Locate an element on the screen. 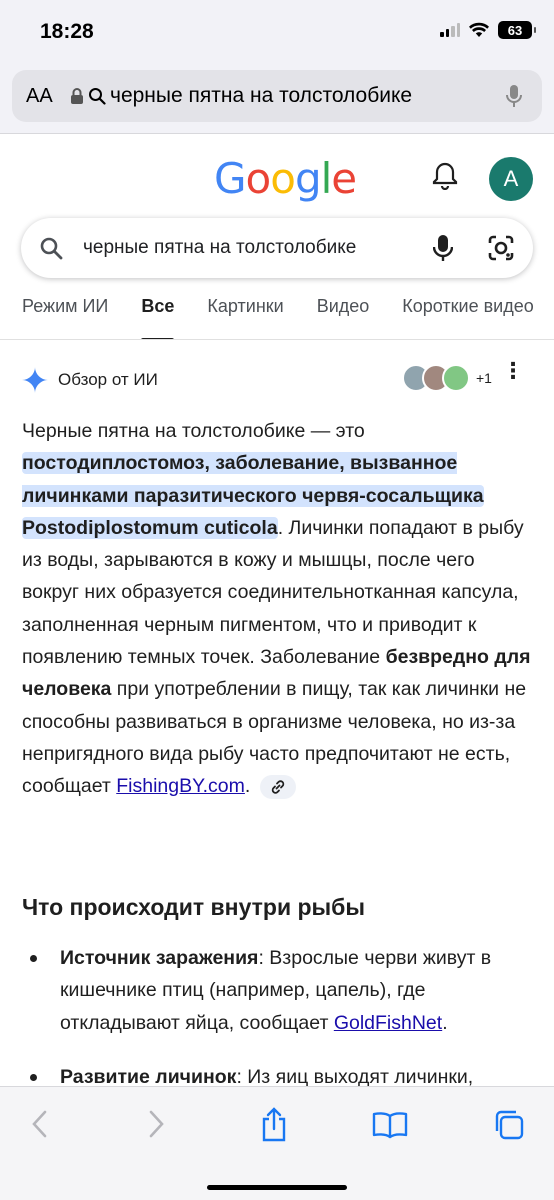  ai-overview-header: Обзор от ИИ +1 ⋮ is located at coordinates (277, 379).